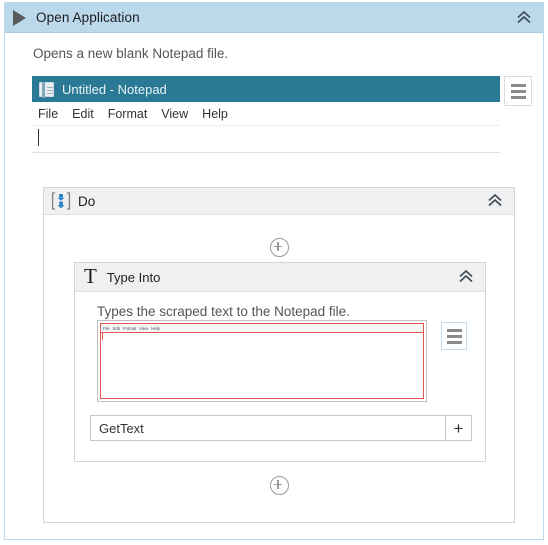 The image size is (548, 545). I want to click on menu-item-view: View, so click(174, 114).